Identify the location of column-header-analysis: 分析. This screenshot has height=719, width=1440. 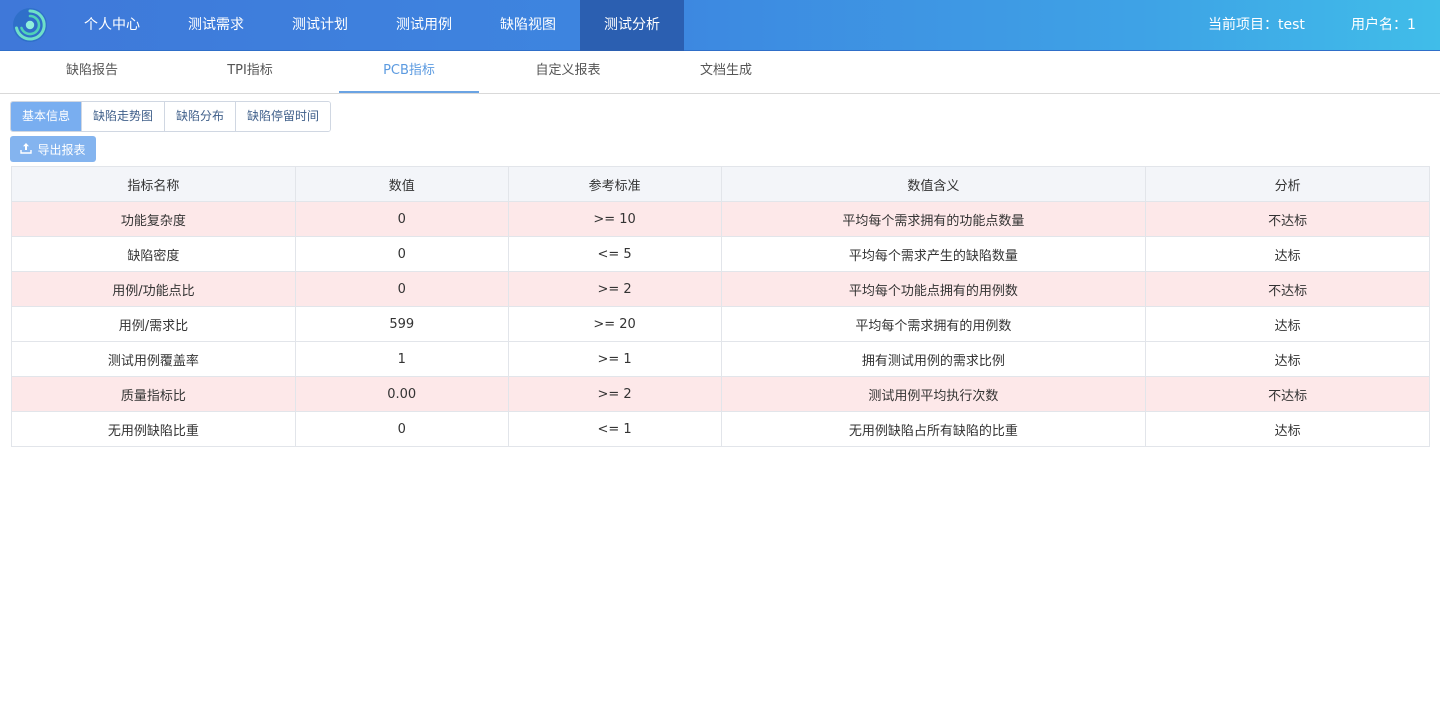
(1287, 184).